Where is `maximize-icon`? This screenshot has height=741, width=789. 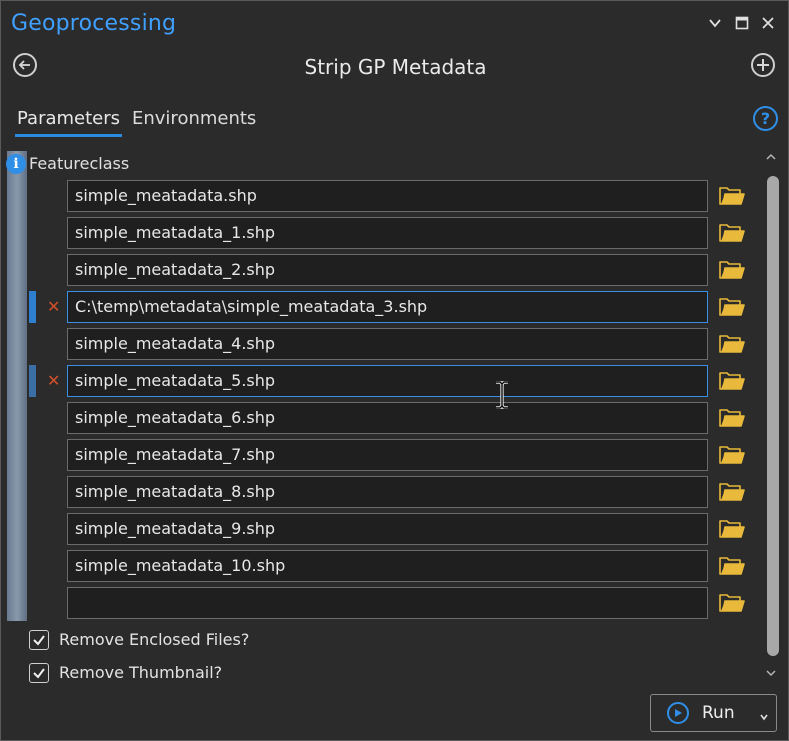 maximize-icon is located at coordinates (742, 23).